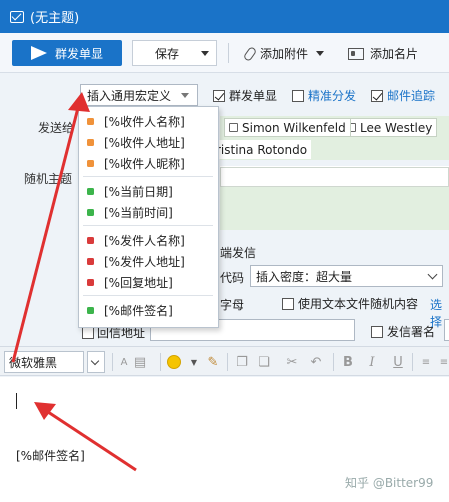 The height and width of the screenshot is (502, 449). I want to click on tracking-link: 邮件追踪, so click(411, 95).